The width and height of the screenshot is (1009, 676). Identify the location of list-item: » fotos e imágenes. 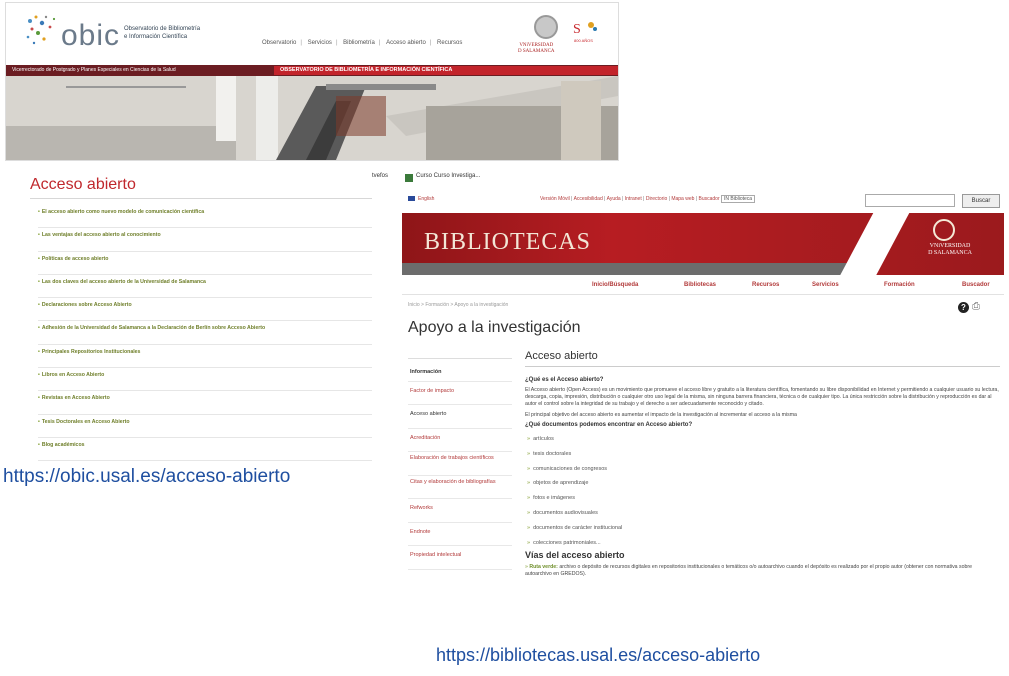
(551, 498).